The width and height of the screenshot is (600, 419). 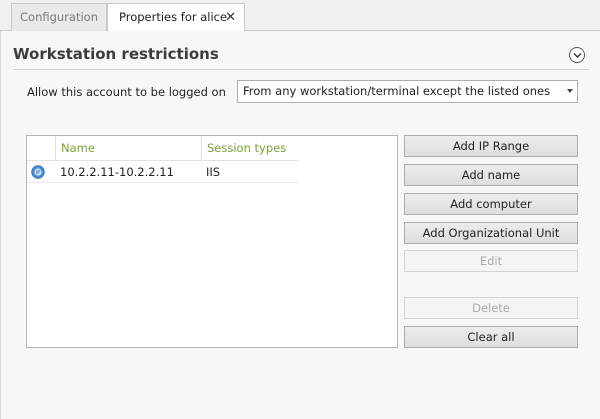 I want to click on section-divider, so click(x=301, y=69).